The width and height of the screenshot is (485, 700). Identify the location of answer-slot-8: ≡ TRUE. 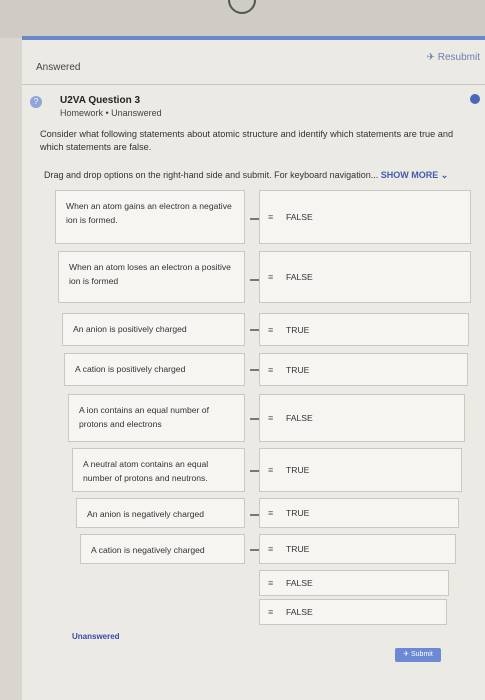
(357, 549).